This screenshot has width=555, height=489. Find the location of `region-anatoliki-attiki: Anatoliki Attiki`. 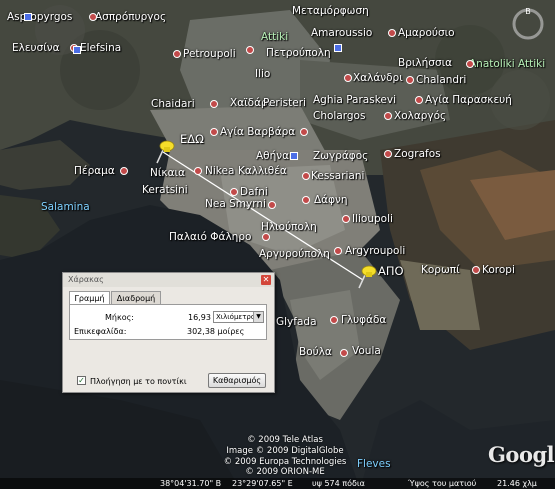

region-anatoliki-attiki: Anatoliki Attiki is located at coordinates (507, 64).